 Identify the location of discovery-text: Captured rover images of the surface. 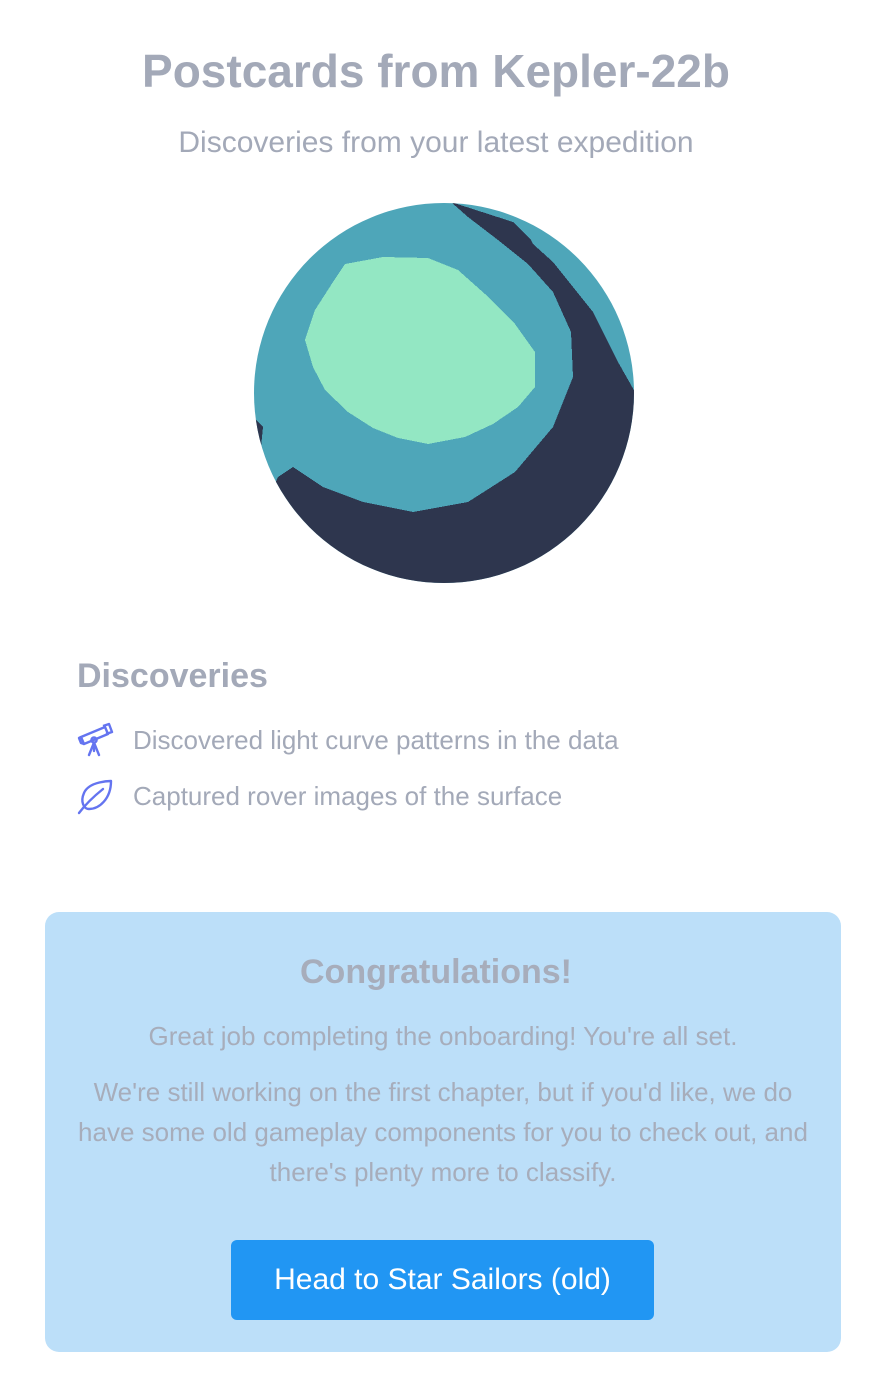
(348, 796).